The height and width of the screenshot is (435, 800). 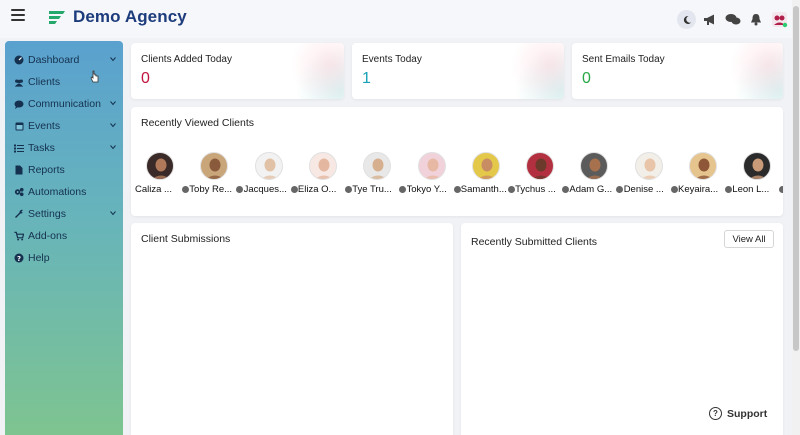 I want to click on sidebar-item-label: Add-ons, so click(x=48, y=236).